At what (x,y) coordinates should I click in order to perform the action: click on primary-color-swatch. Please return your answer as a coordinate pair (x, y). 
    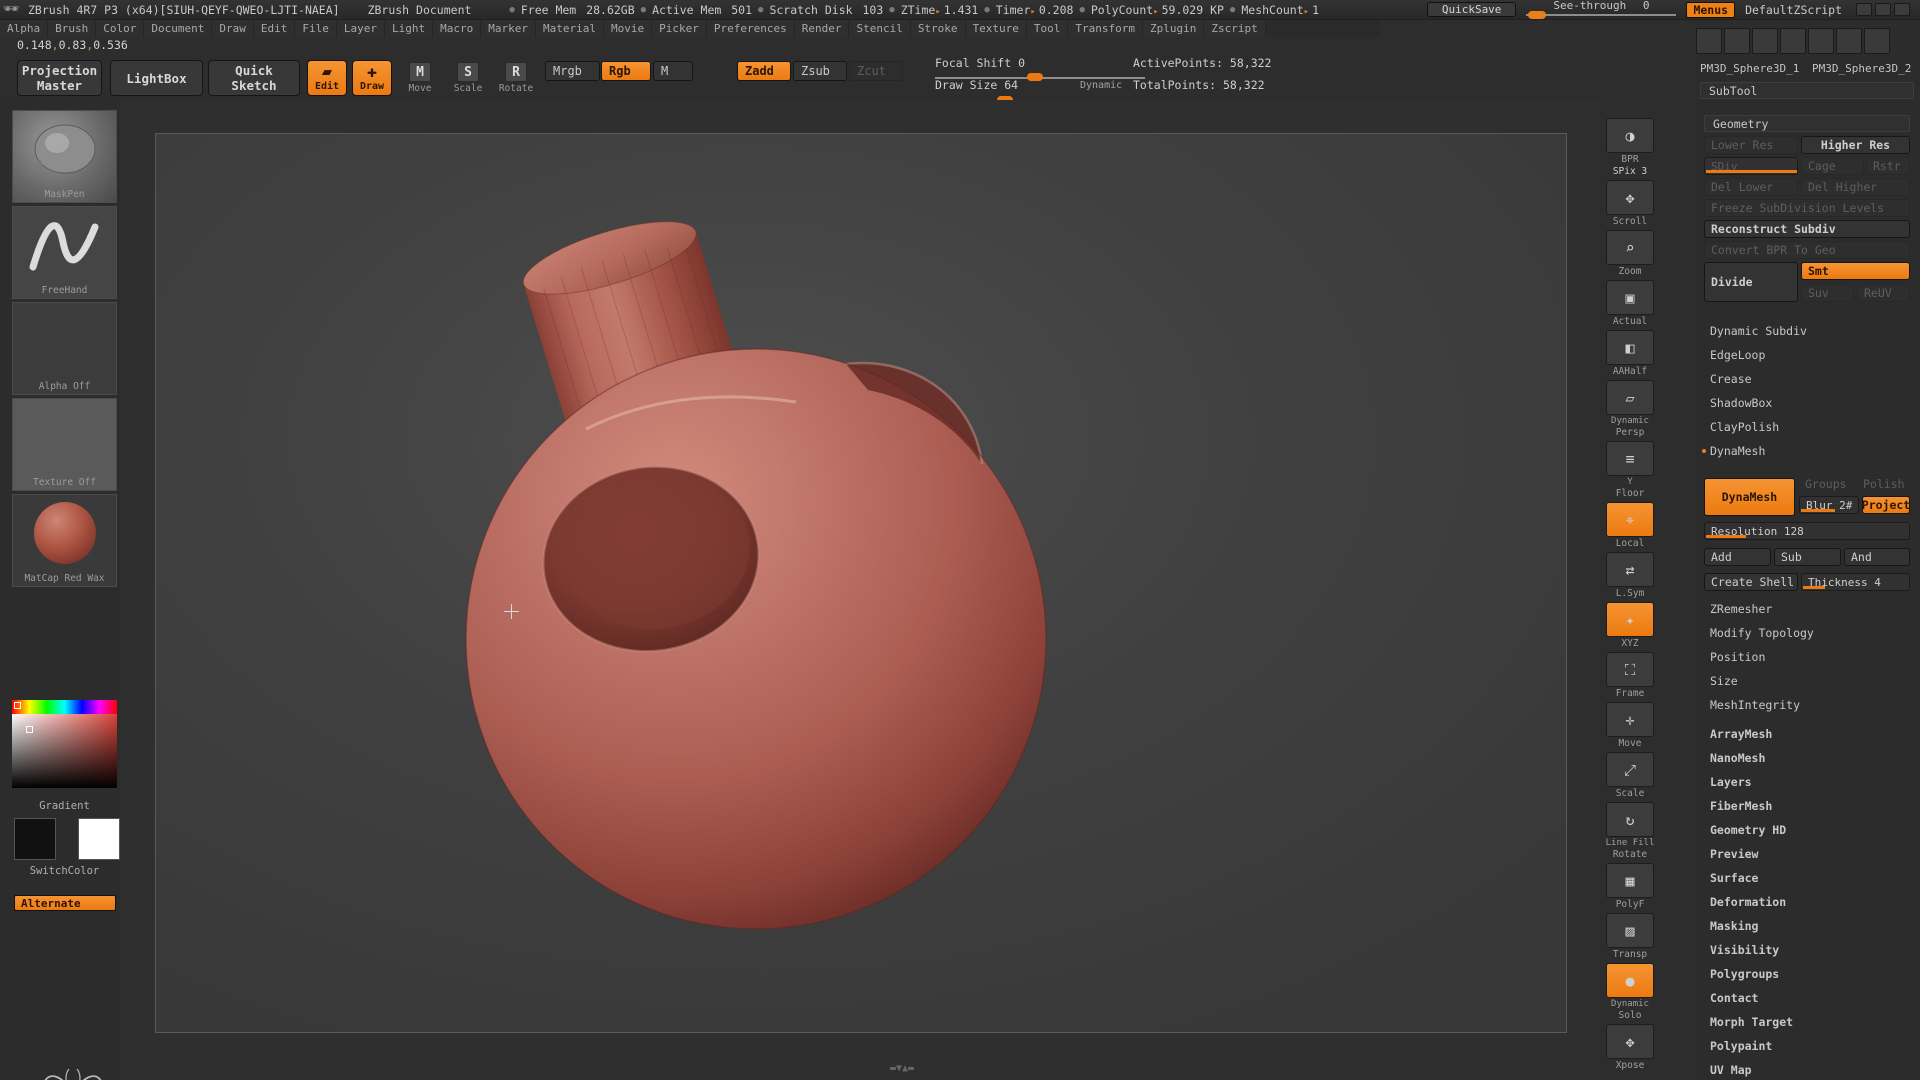
    Looking at the image, I should click on (35, 839).